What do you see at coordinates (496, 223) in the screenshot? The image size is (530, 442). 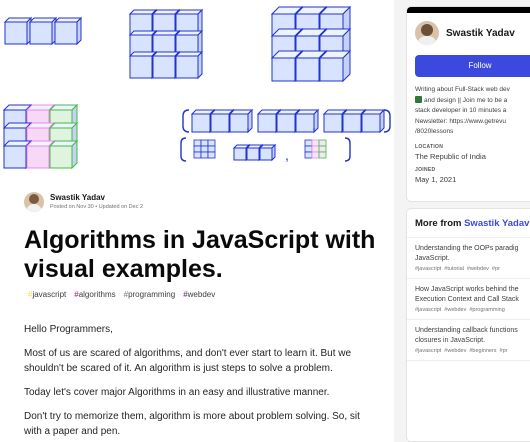 I see `more-from-author-link: Swastik Yadav` at bounding box center [496, 223].